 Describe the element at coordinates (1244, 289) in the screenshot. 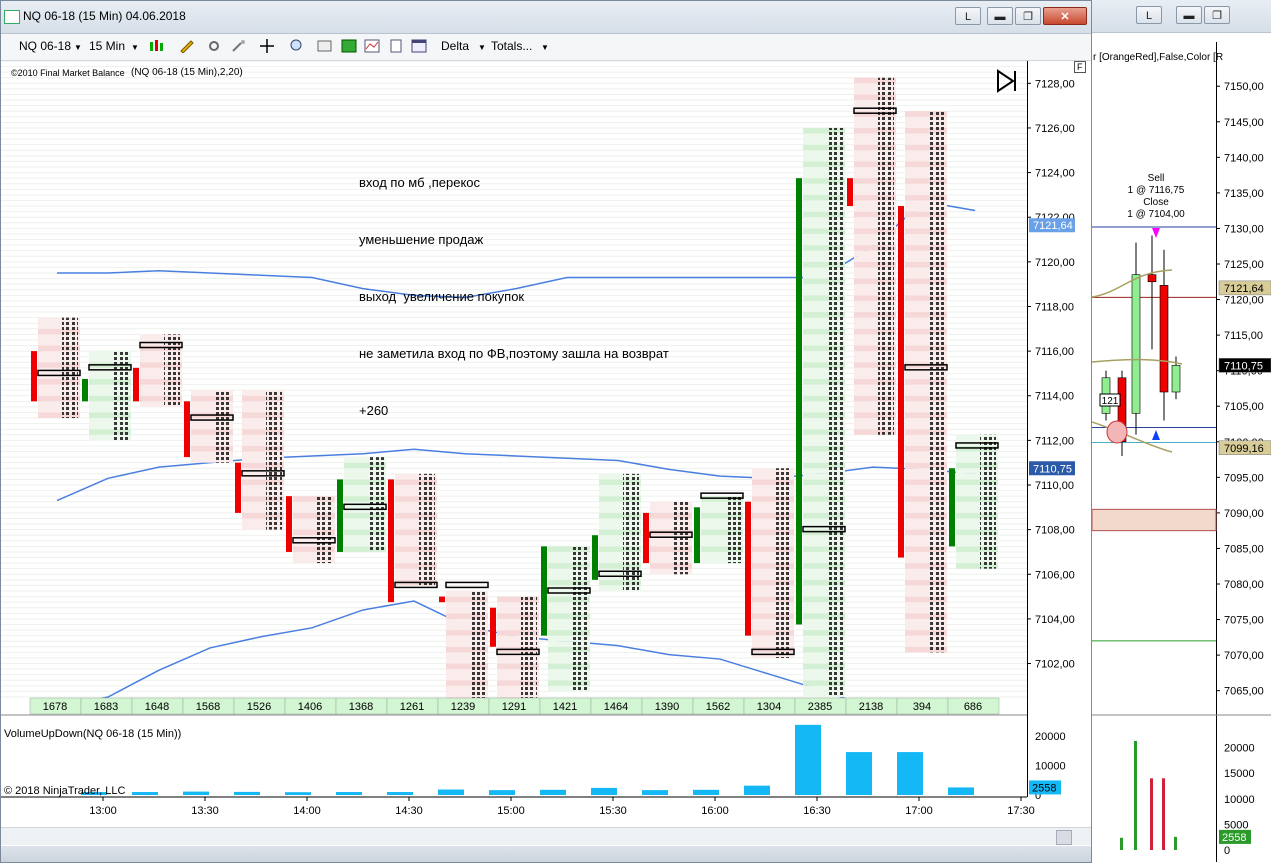

I see `second-price-tag-label: 7121,64` at that location.